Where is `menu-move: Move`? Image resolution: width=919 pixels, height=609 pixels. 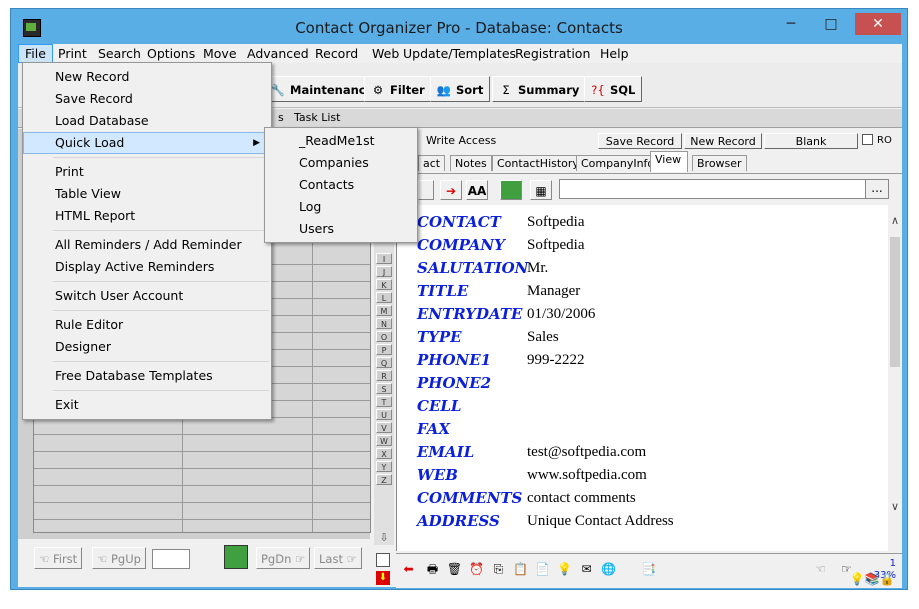
menu-move: Move is located at coordinates (220, 53).